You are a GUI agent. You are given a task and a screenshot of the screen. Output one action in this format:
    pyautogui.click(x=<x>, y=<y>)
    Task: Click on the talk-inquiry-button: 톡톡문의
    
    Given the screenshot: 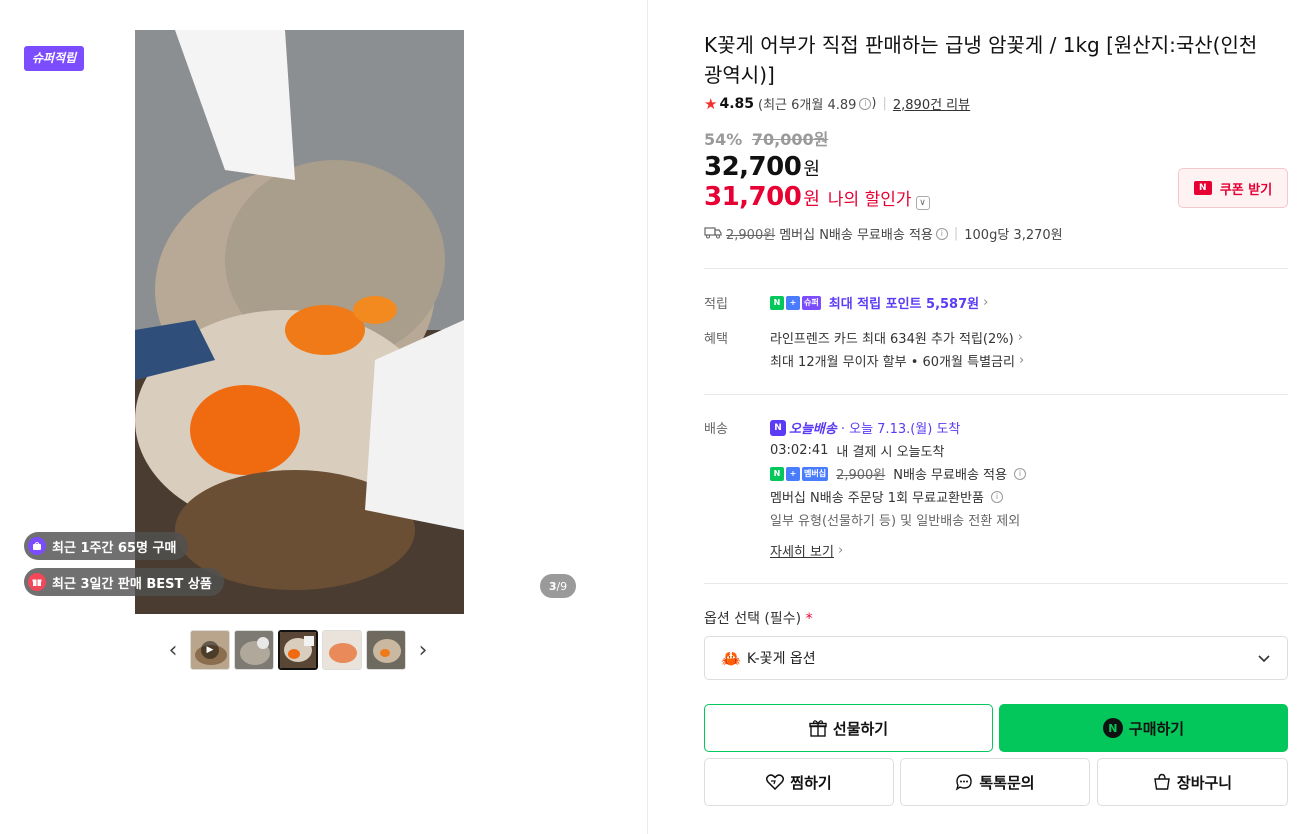 What is the action you would take?
    pyautogui.click(x=995, y=782)
    